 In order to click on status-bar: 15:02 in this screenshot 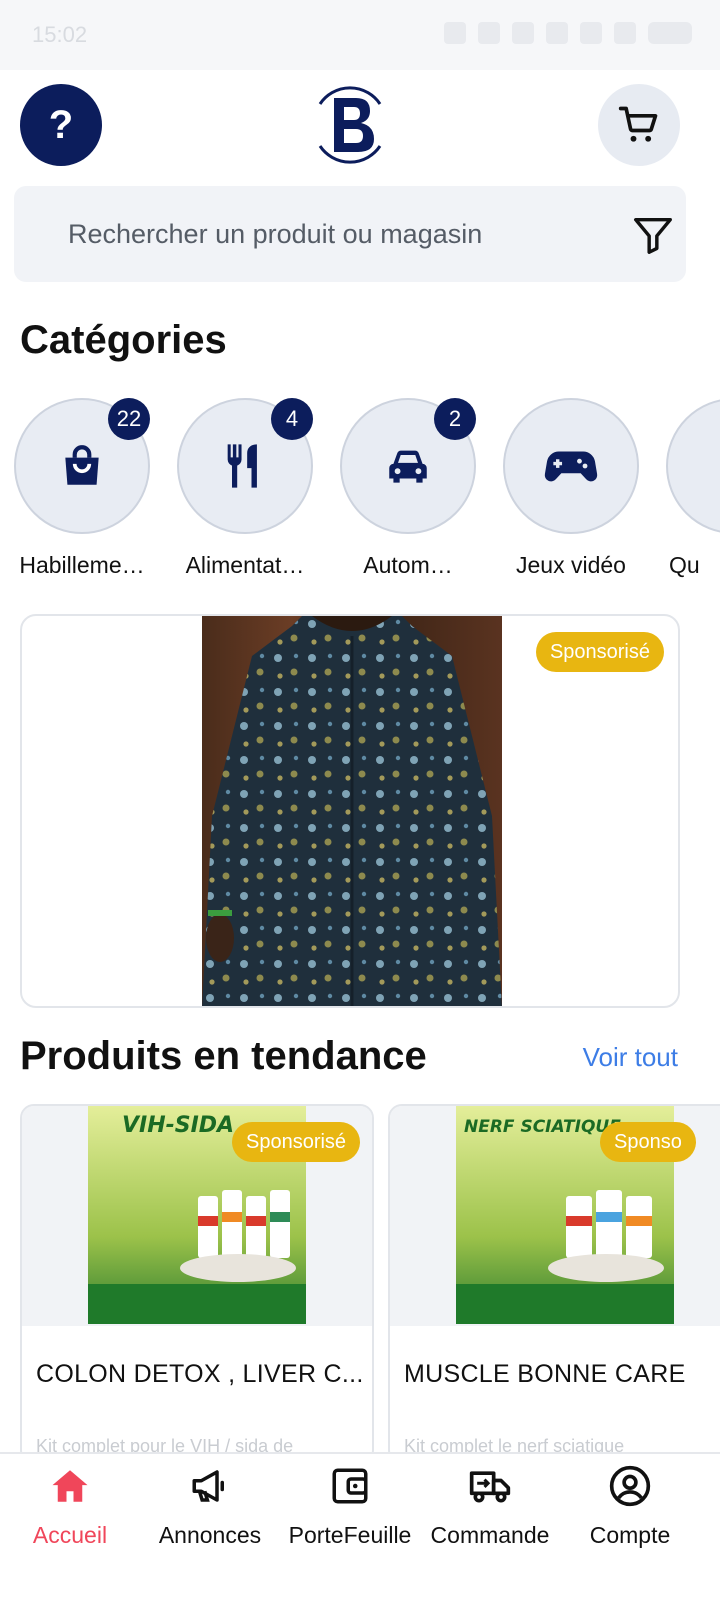, I will do `click(360, 35)`.